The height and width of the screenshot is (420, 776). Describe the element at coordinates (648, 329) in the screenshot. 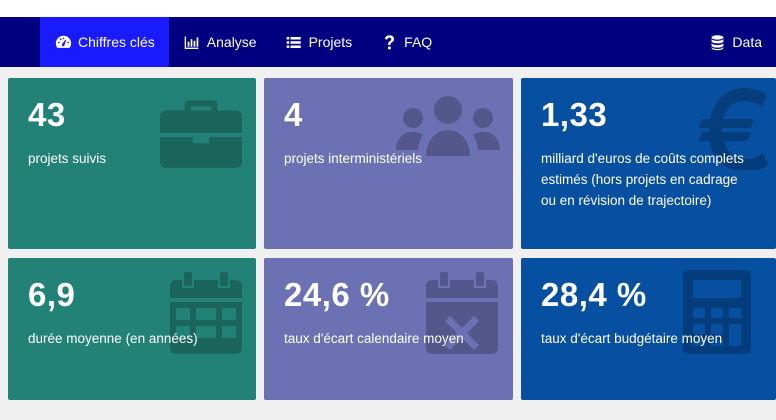

I see `kpi-card-ecart-budgetaire: 28,4 % taux d'écart budgétaire moyen` at that location.